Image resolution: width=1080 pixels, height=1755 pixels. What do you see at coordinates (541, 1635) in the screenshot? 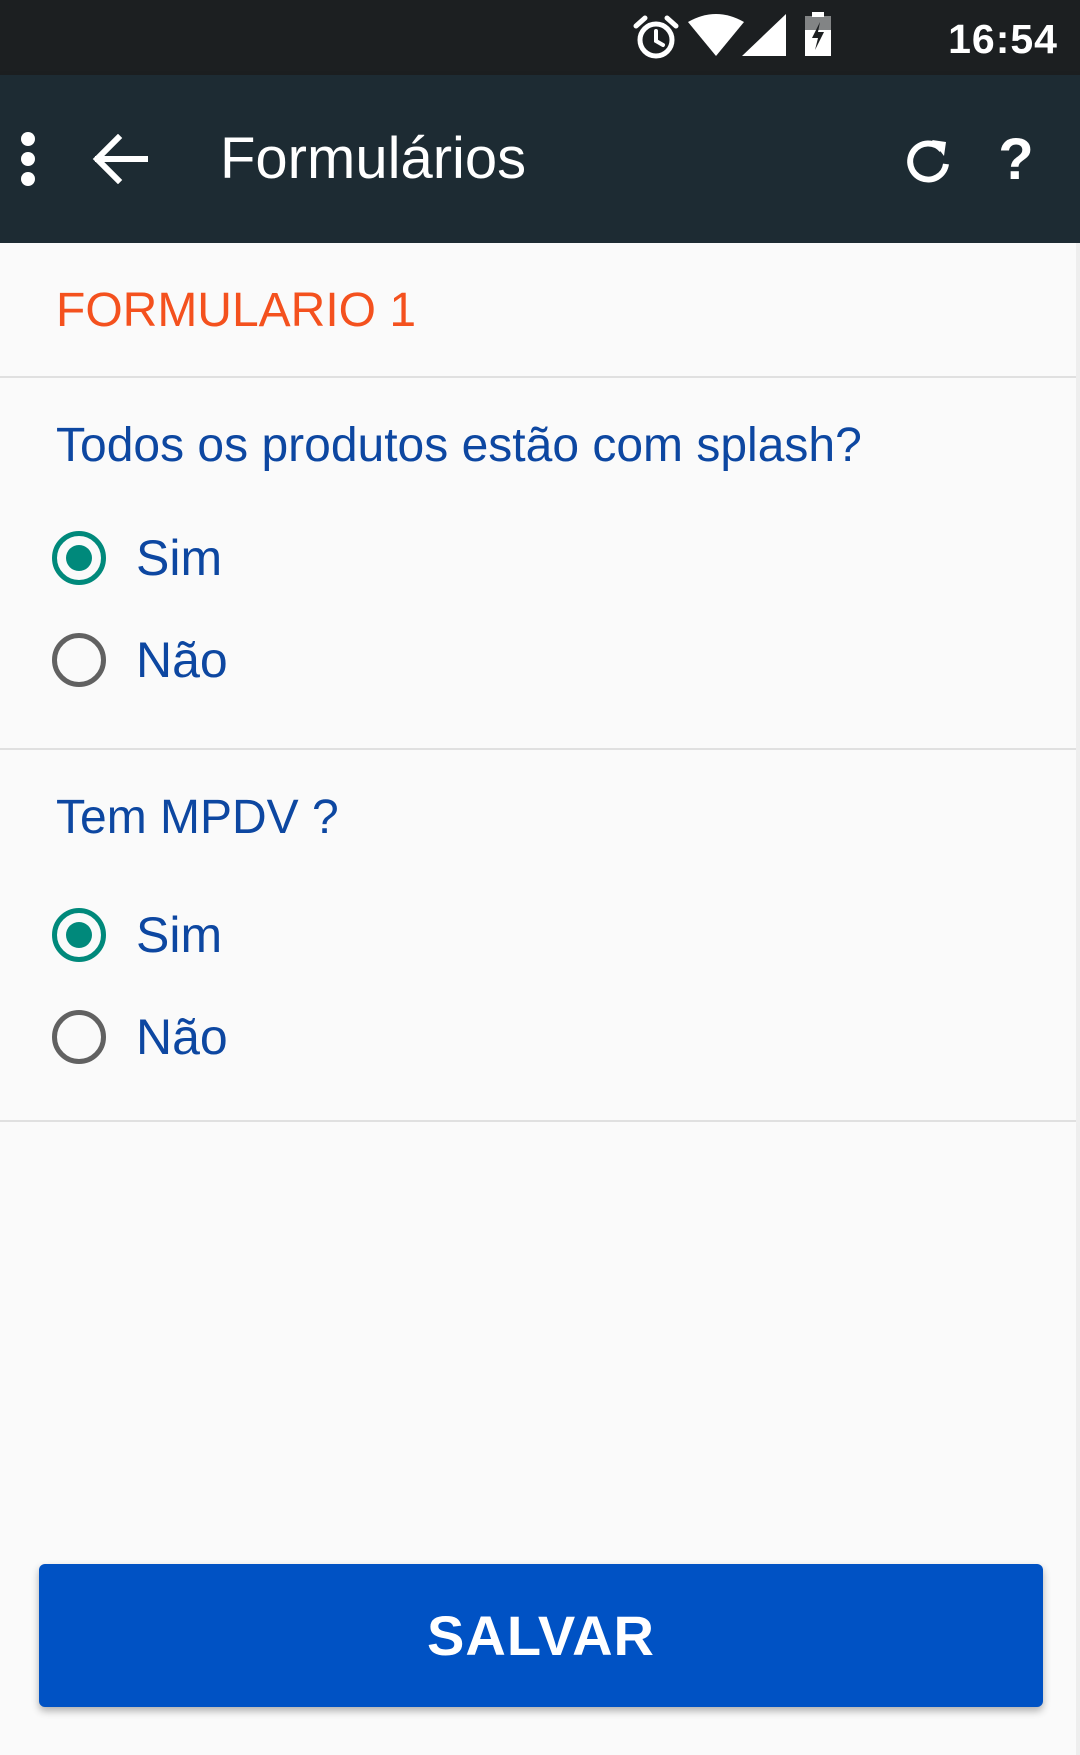
I see `save-button: SALVAR` at bounding box center [541, 1635].